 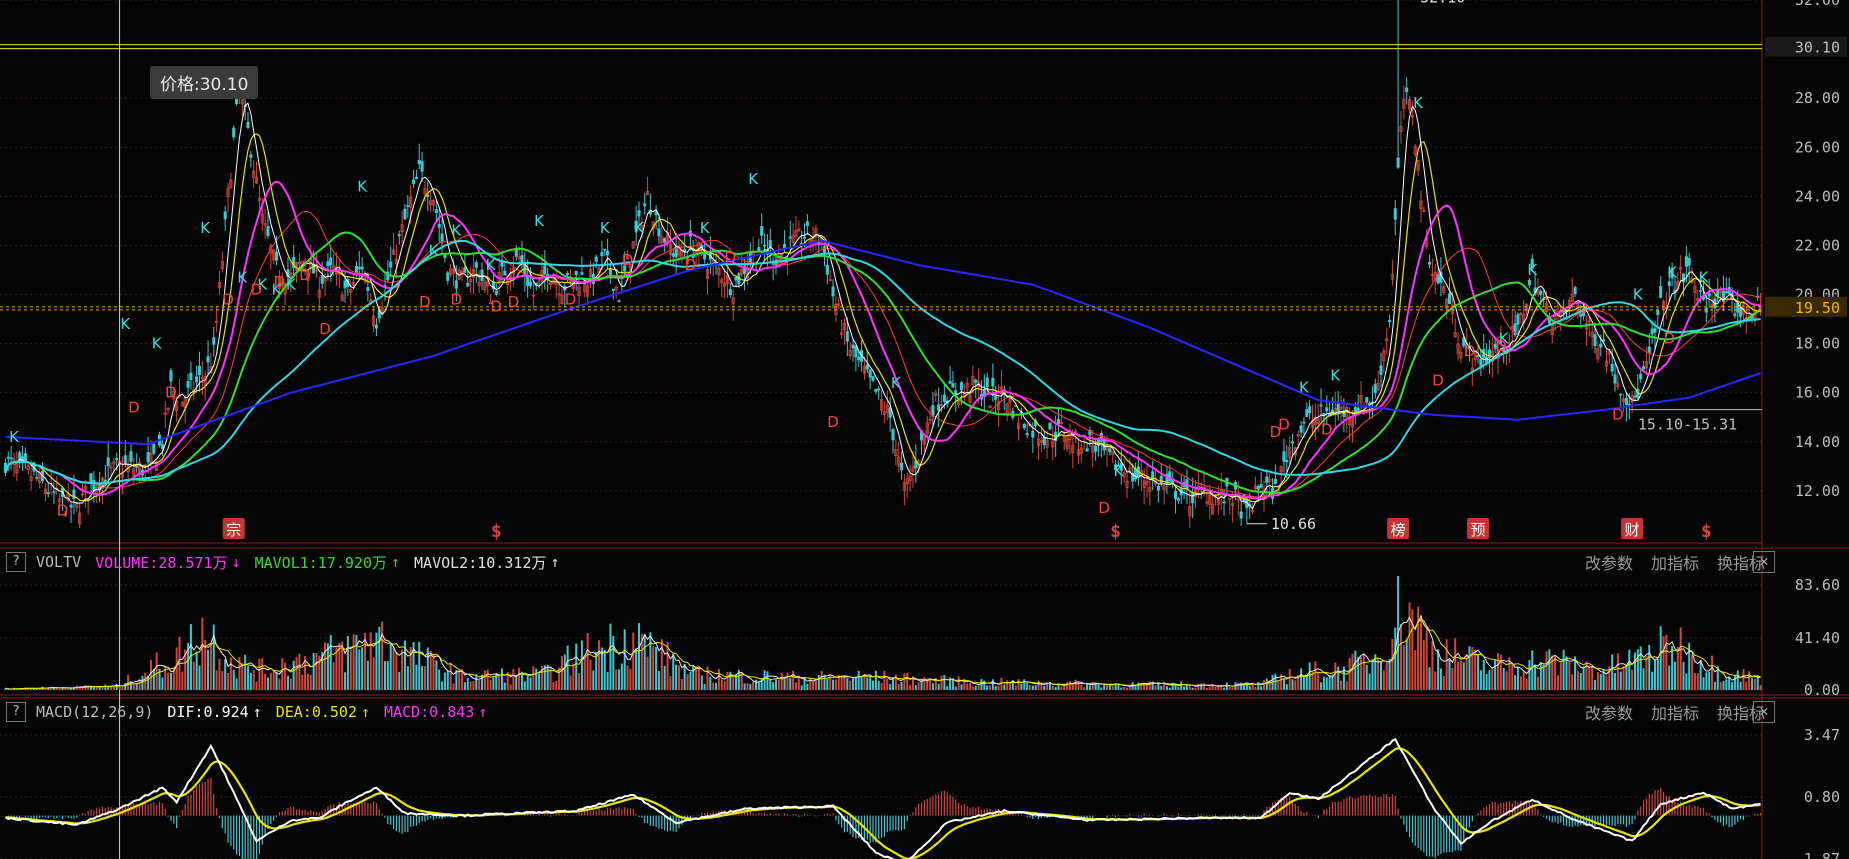 I want to click on volume-modify-params-button: 改参数, so click(x=1609, y=562).